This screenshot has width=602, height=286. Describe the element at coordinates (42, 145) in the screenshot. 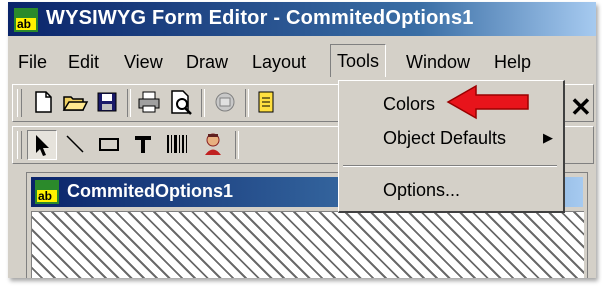

I see `pointer-tool-icon` at that location.